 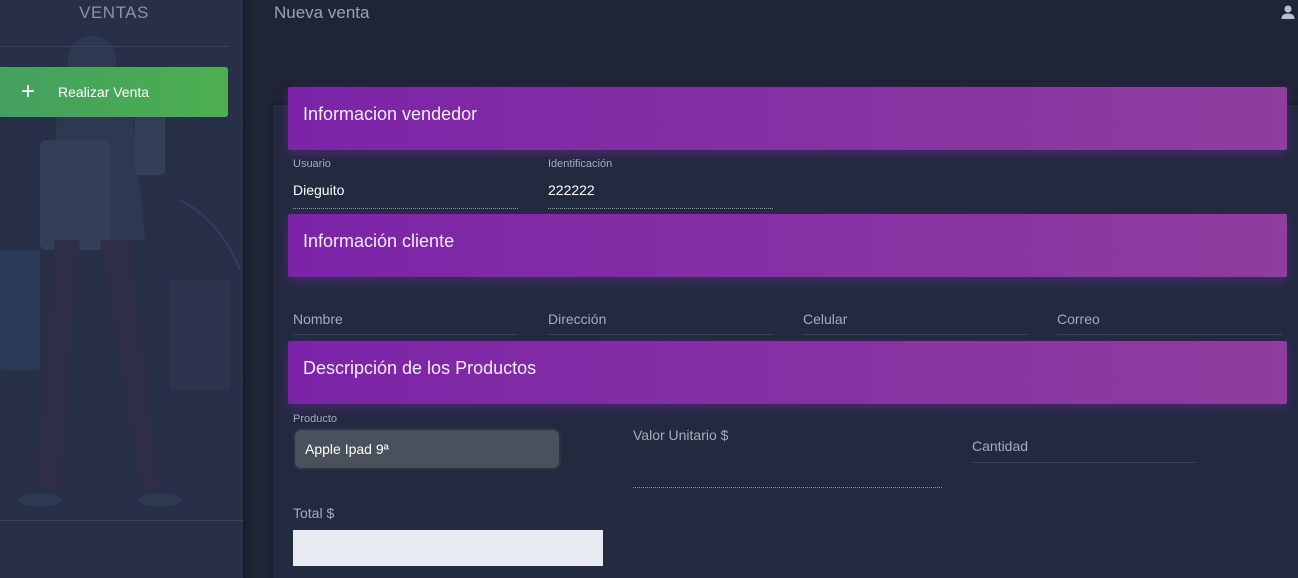 I want to click on sidebar-divider, so click(x=115, y=46).